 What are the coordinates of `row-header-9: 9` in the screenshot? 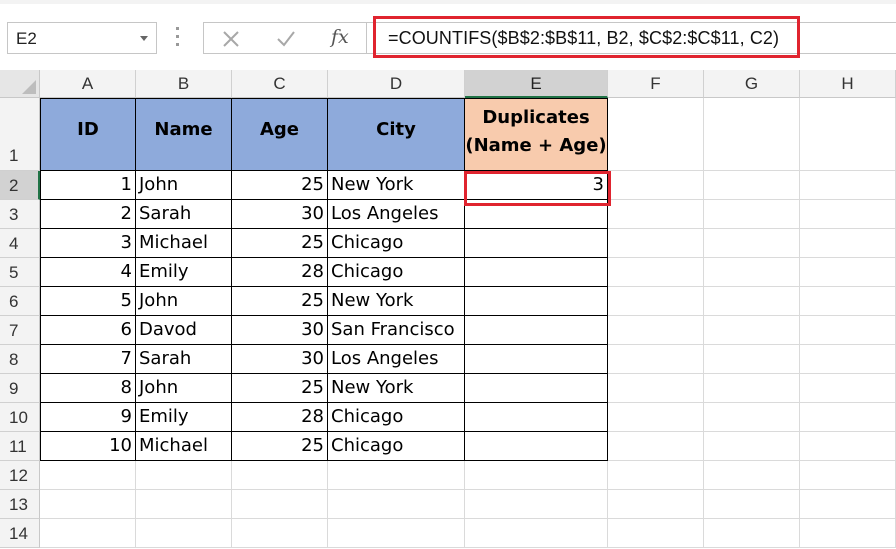 It's located at (20, 388).